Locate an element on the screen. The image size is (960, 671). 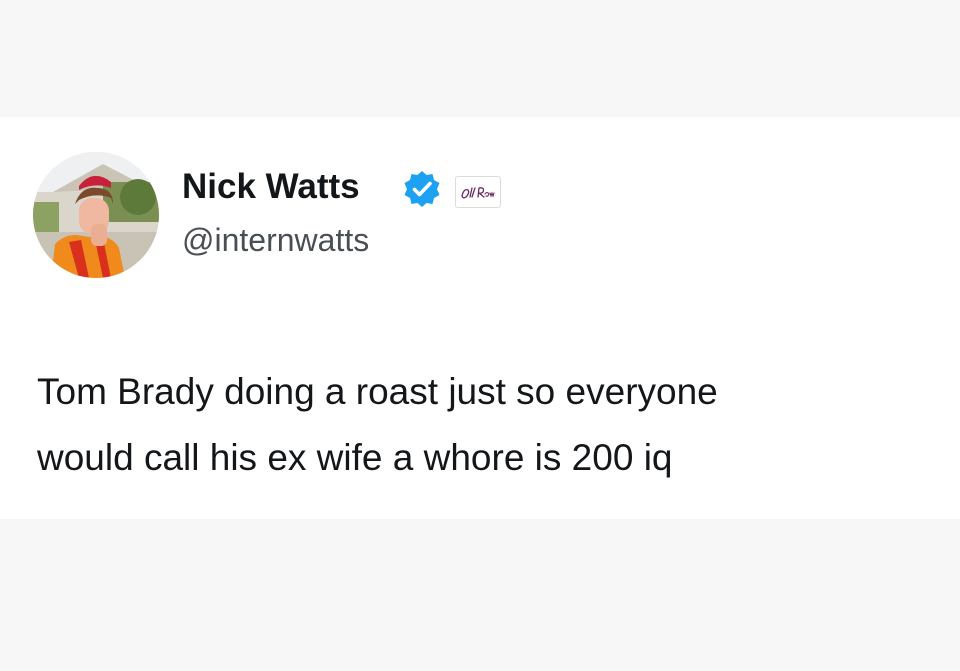
avatar-photo is located at coordinates (96, 215).